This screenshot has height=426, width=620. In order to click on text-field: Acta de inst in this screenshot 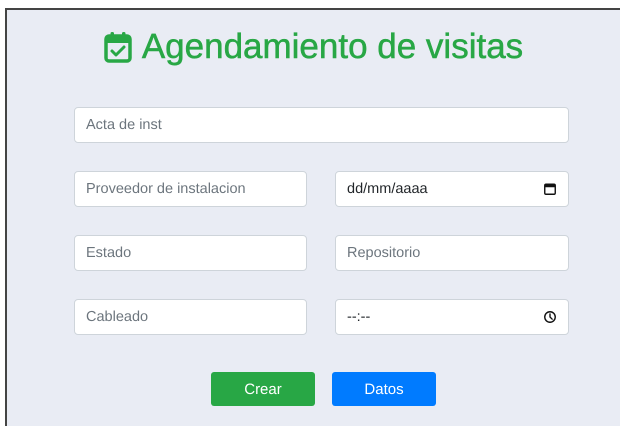, I will do `click(321, 125)`.